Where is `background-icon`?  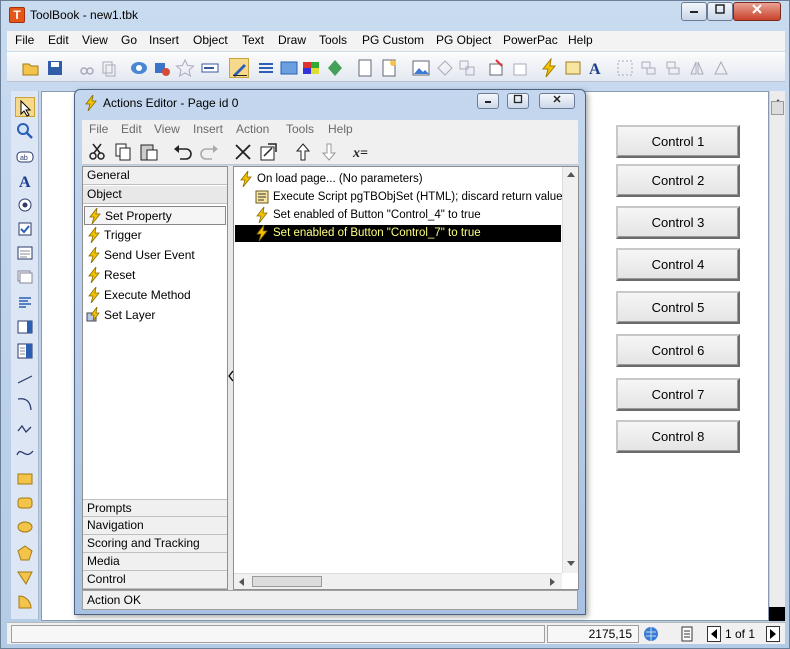
background-icon is located at coordinates (289, 68).